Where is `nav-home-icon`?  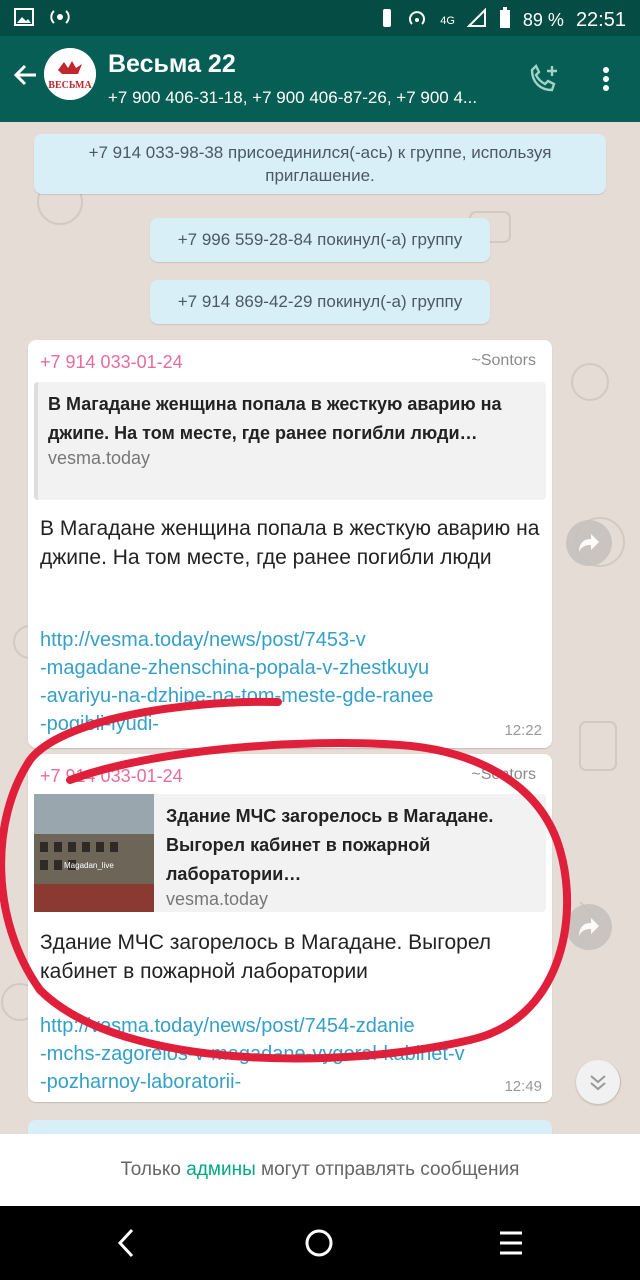
nav-home-icon is located at coordinates (319, 1245).